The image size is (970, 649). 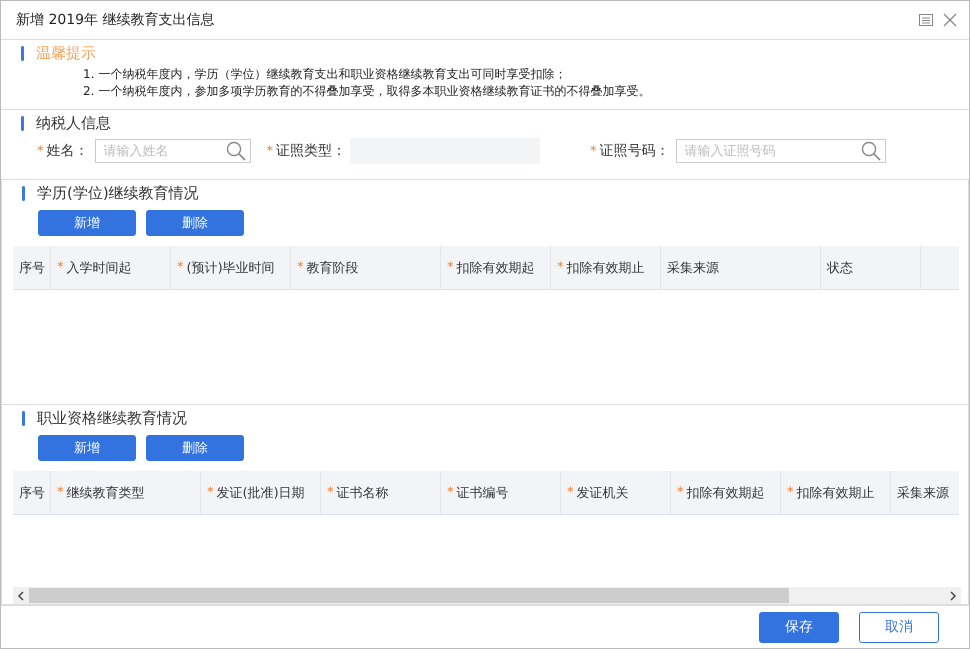 I want to click on field-label: 证照号码：, so click(x=635, y=151).